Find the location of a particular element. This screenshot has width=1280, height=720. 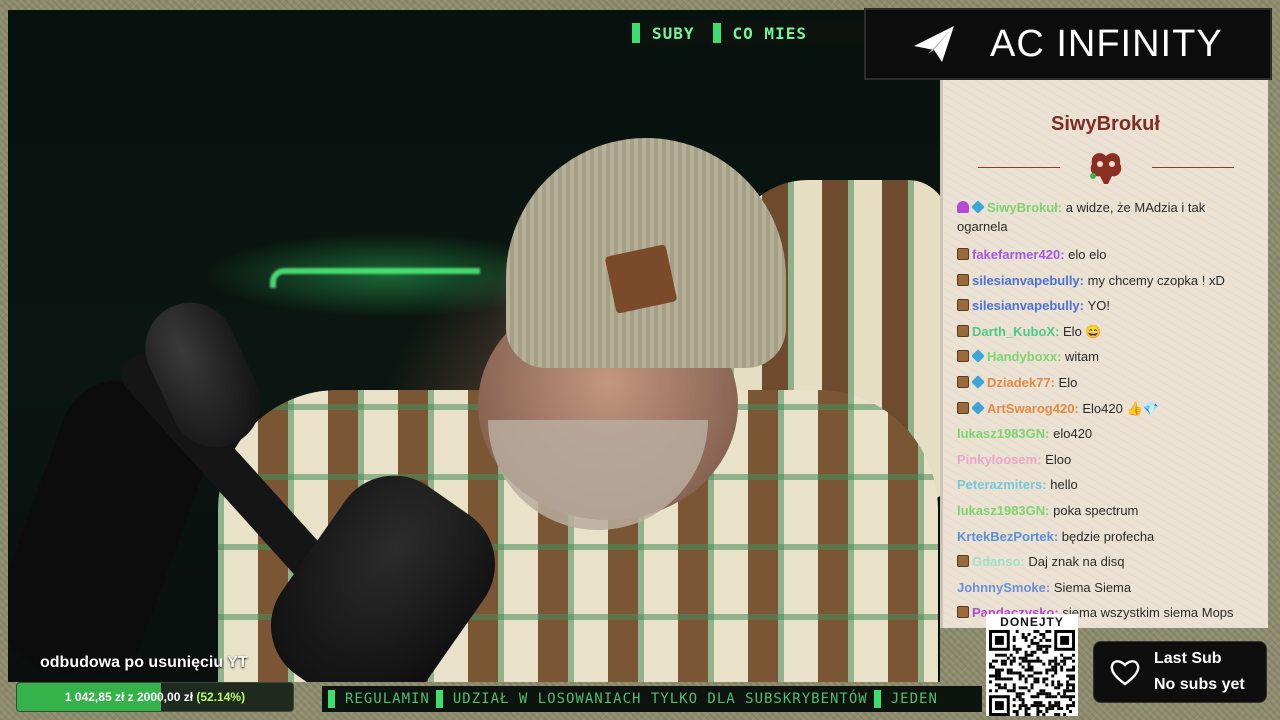

chat-message: Darth_KuboX: Elo 😄 is located at coordinates (1107, 332).